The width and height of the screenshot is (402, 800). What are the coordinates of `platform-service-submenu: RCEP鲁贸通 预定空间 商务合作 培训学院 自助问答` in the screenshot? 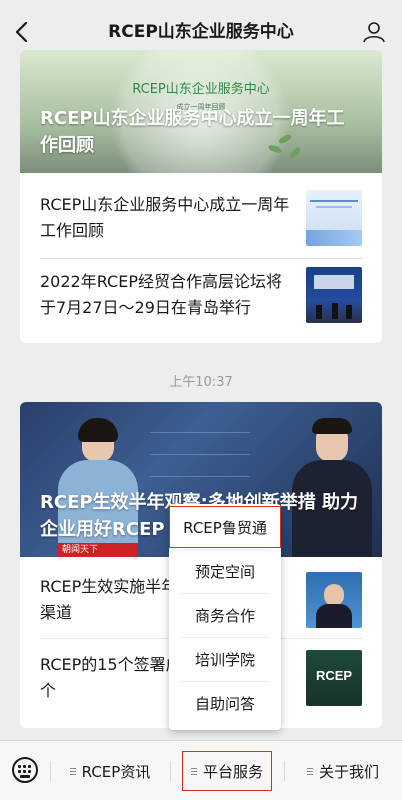 It's located at (225, 617).